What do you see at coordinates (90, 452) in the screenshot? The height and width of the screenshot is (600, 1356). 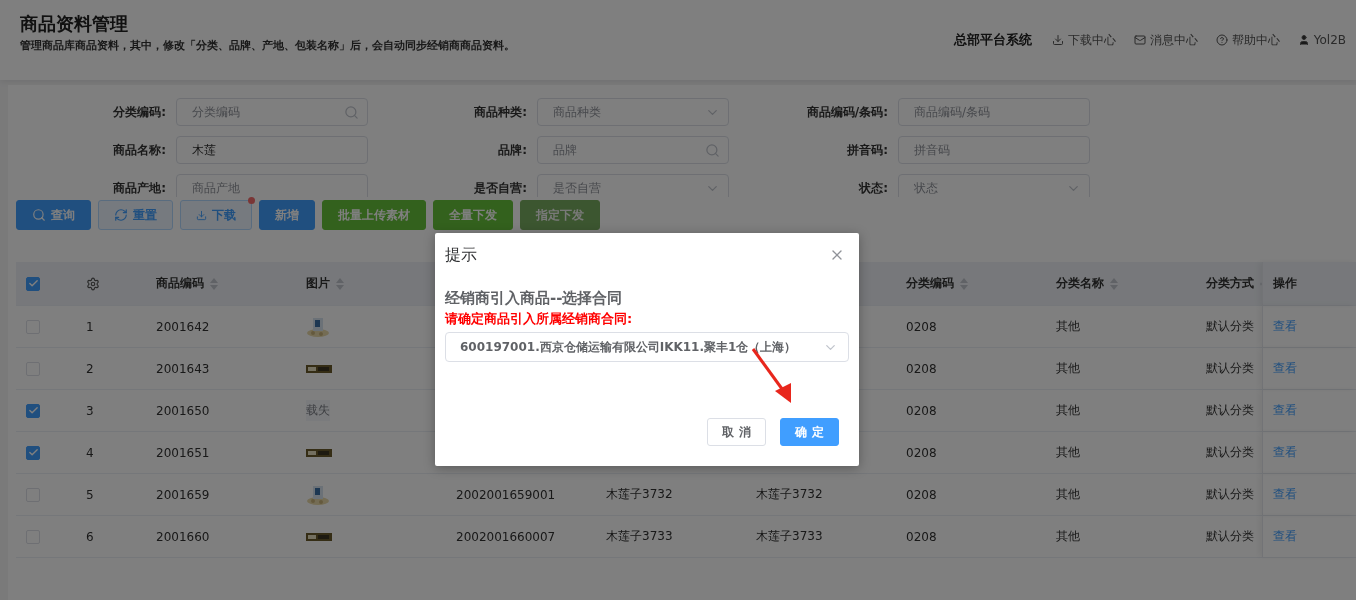 I see `row-index: 4` at bounding box center [90, 452].